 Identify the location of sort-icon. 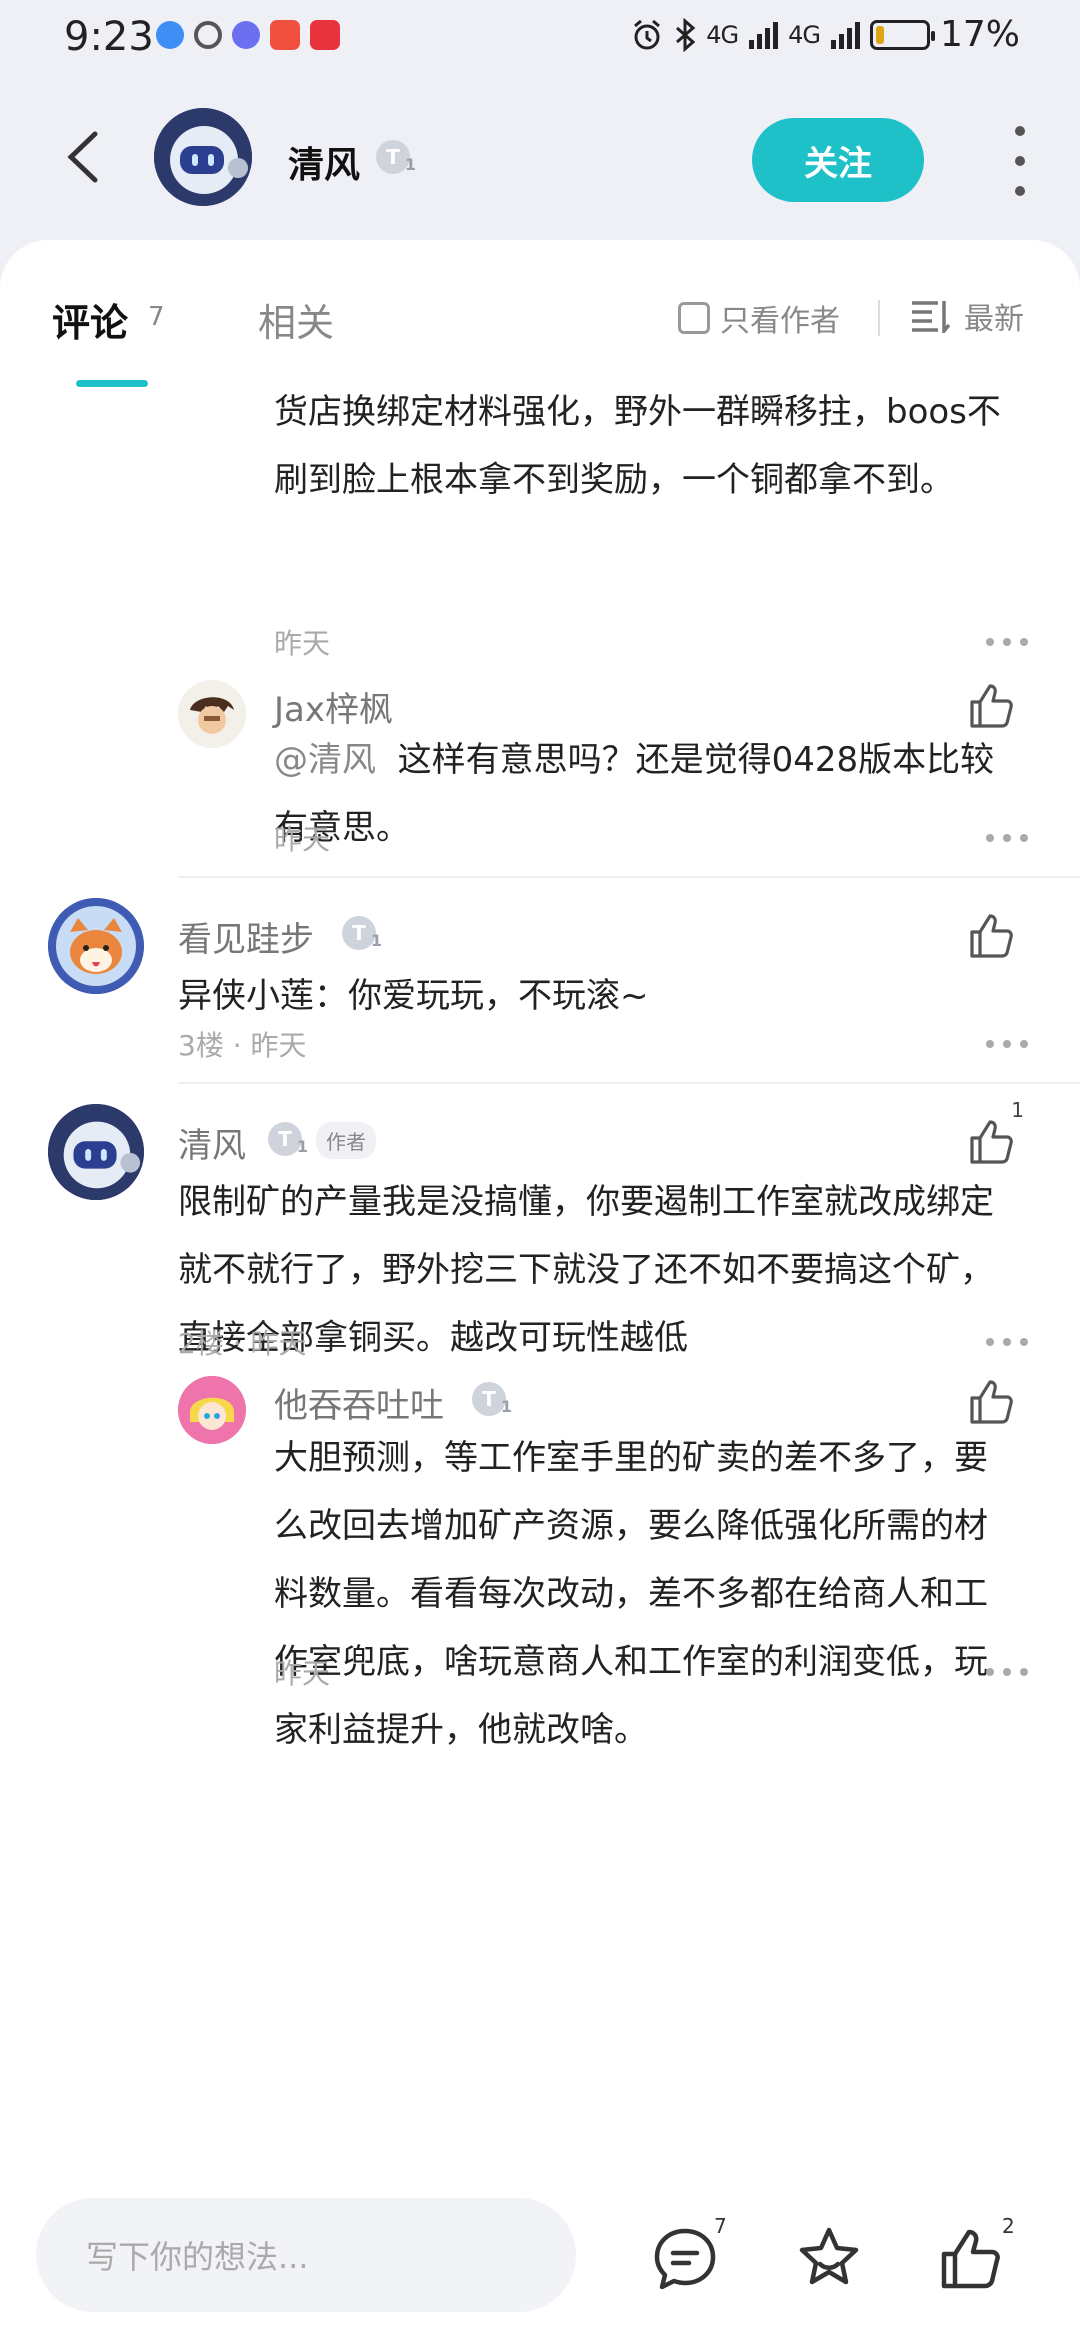
(931, 317).